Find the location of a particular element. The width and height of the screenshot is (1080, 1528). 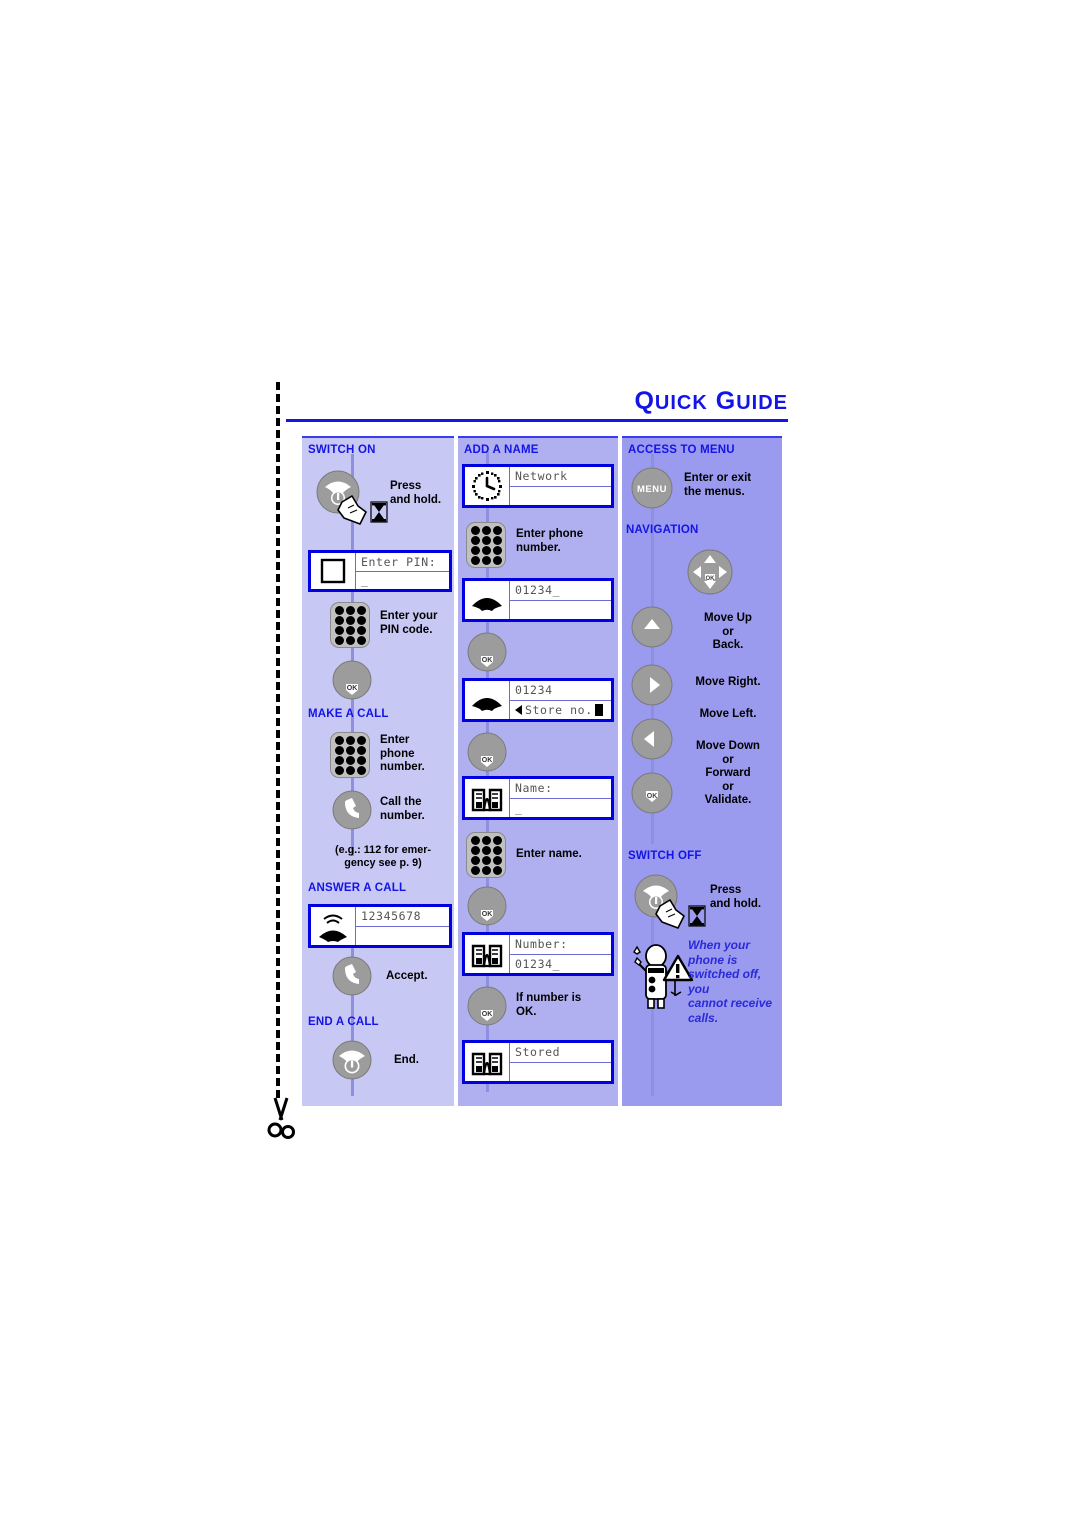

section-heading-end-a-call: END A CALL is located at coordinates (343, 1022).